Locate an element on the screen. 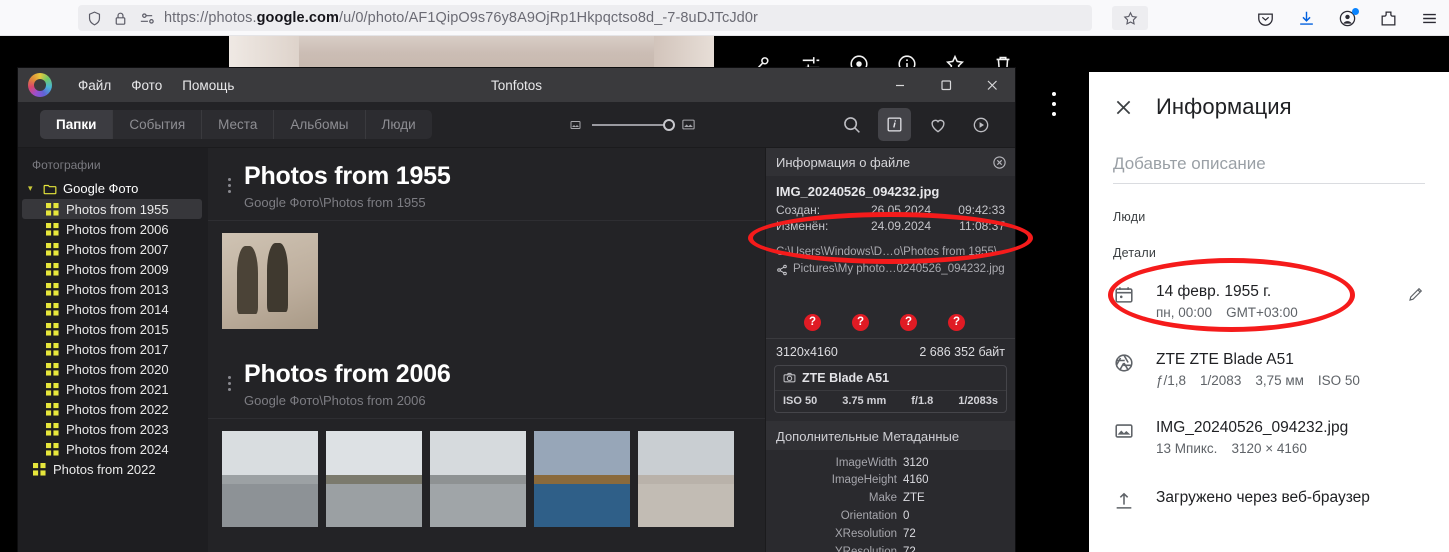 The width and height of the screenshot is (1449, 552). tab-albums: Альбомы is located at coordinates (320, 124).